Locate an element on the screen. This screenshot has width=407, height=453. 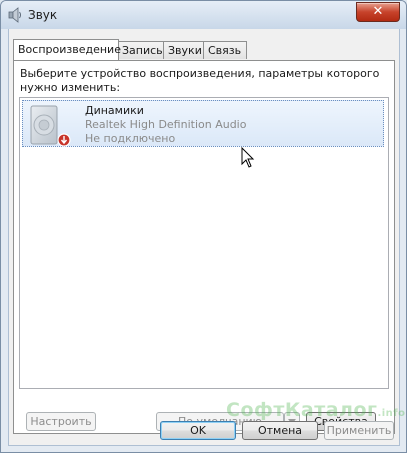
speaker-icon is located at coordinates (50, 126).